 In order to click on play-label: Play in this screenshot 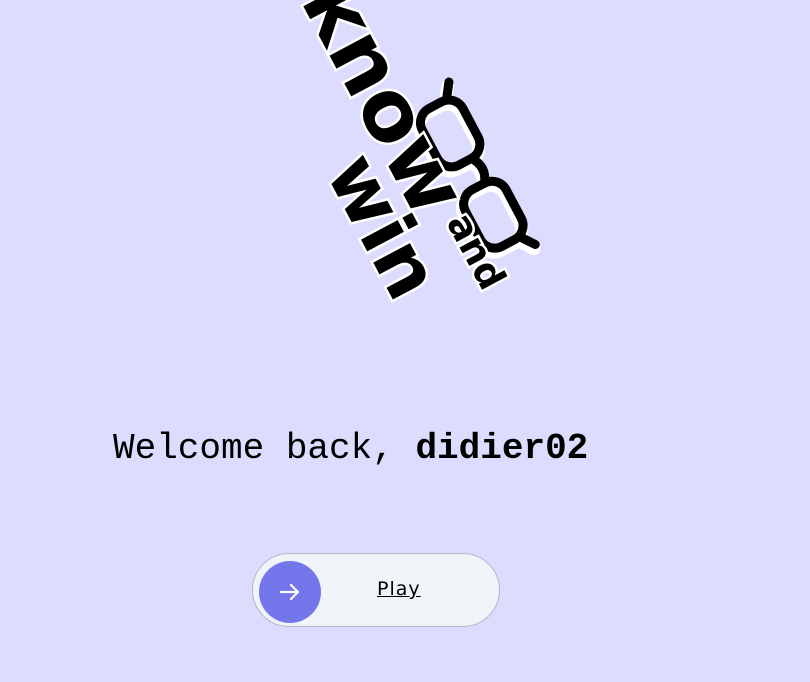, I will do `click(399, 589)`.